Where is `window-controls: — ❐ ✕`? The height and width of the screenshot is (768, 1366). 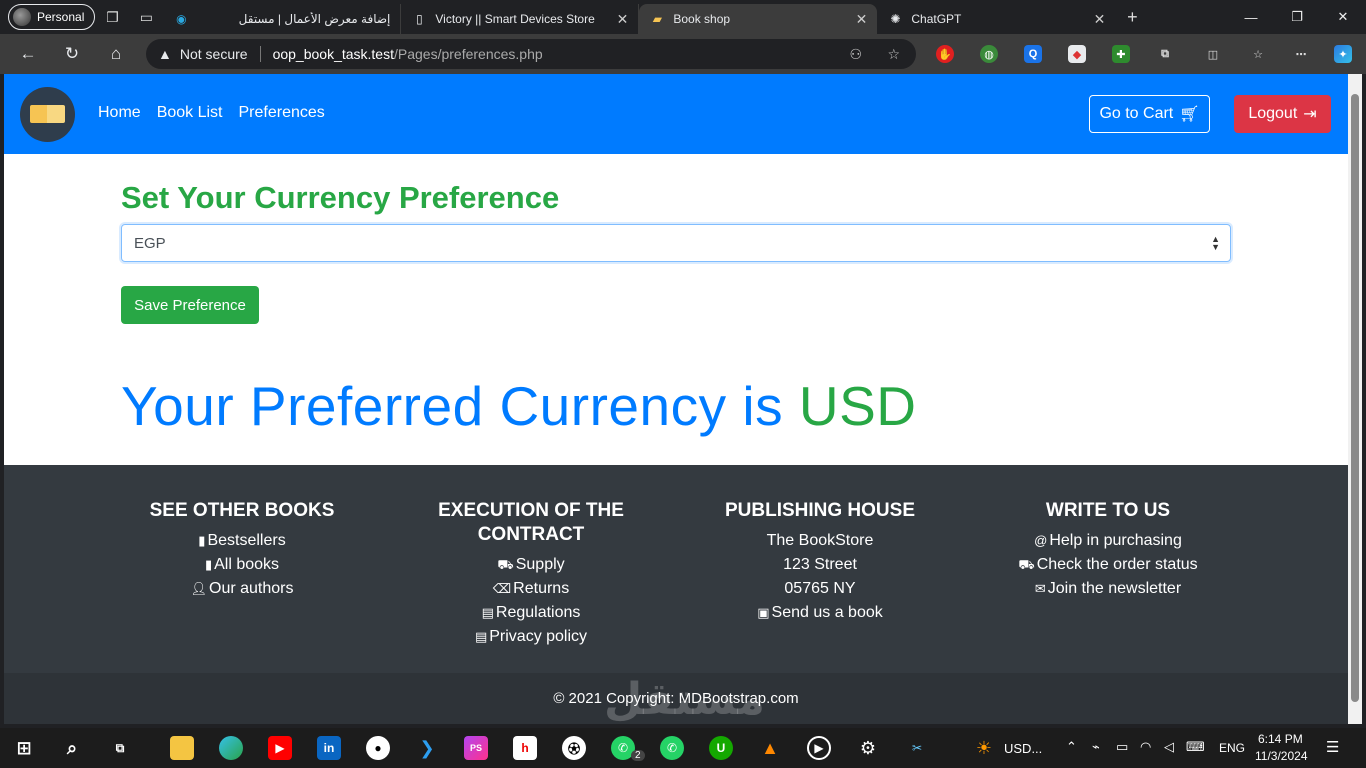
window-controls: — ❐ ✕ is located at coordinates (1297, 17).